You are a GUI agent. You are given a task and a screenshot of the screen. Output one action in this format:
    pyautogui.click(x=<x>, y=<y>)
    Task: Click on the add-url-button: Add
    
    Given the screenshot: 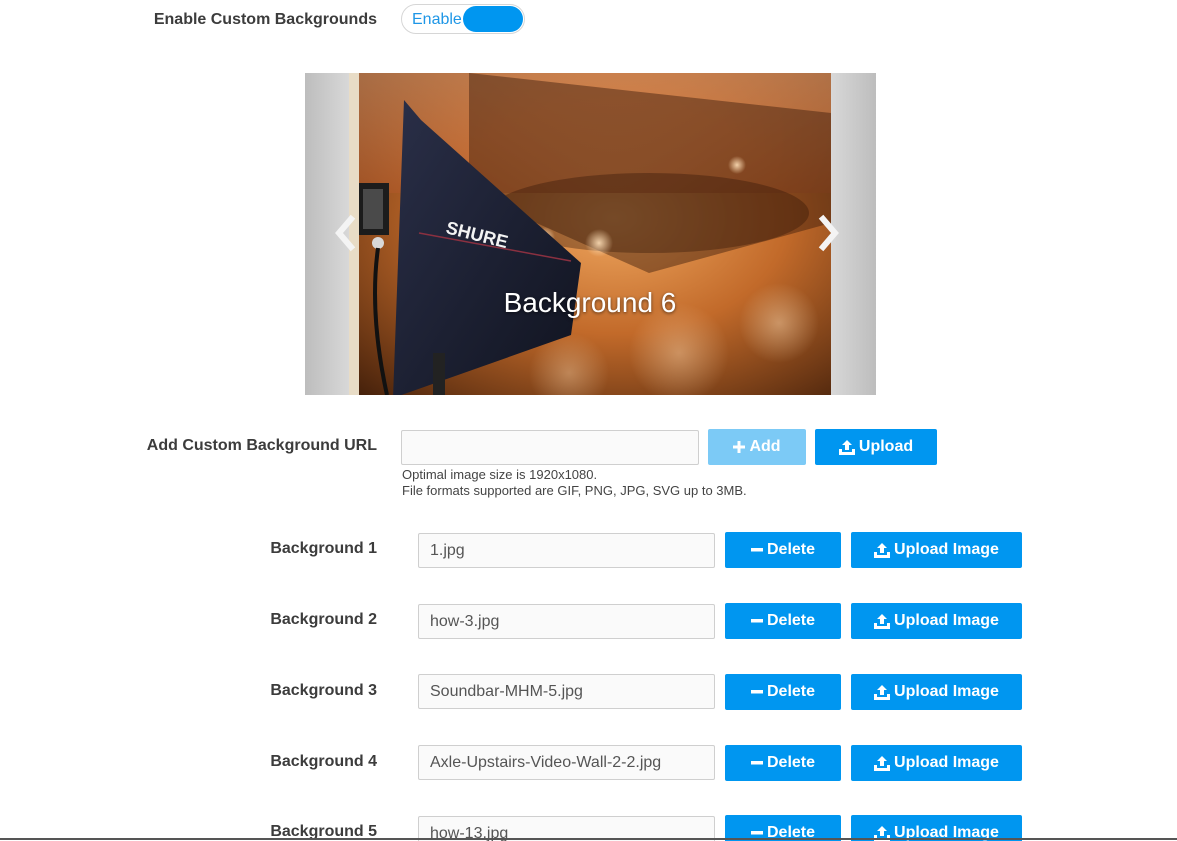 What is the action you would take?
    pyautogui.click(x=757, y=447)
    